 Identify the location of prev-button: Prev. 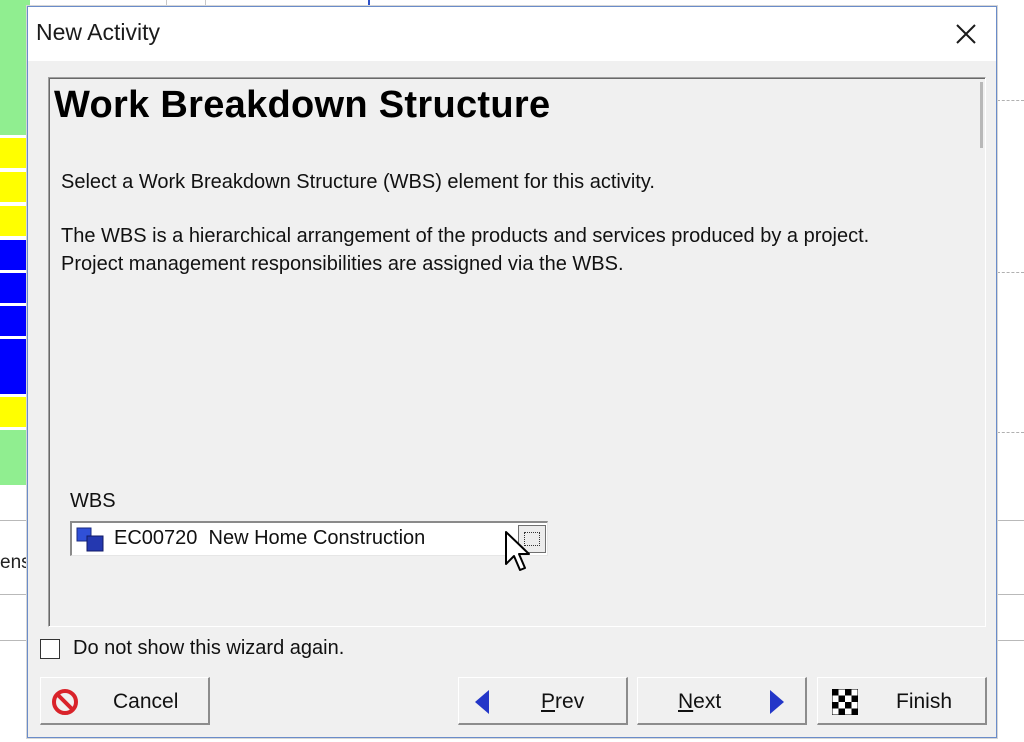
(543, 701).